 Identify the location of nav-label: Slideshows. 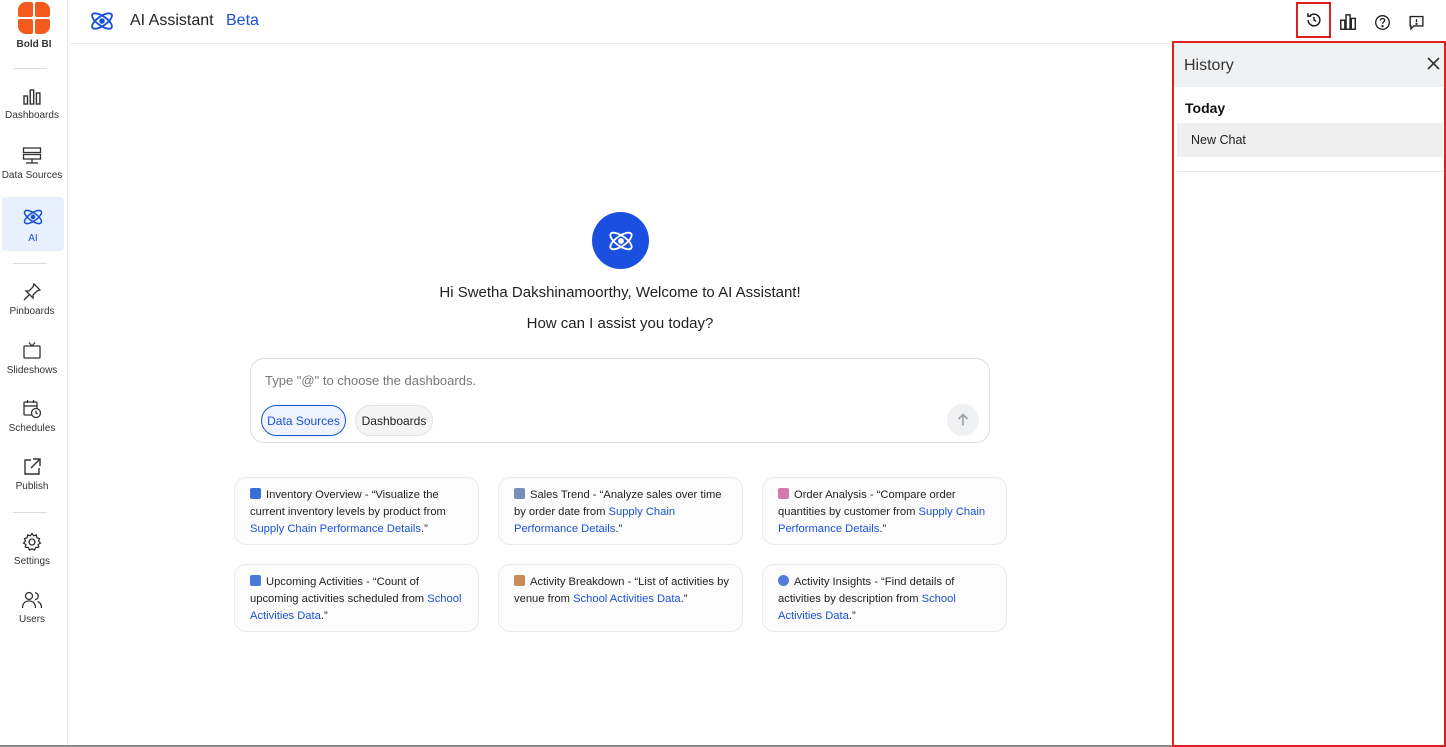
(32, 370).